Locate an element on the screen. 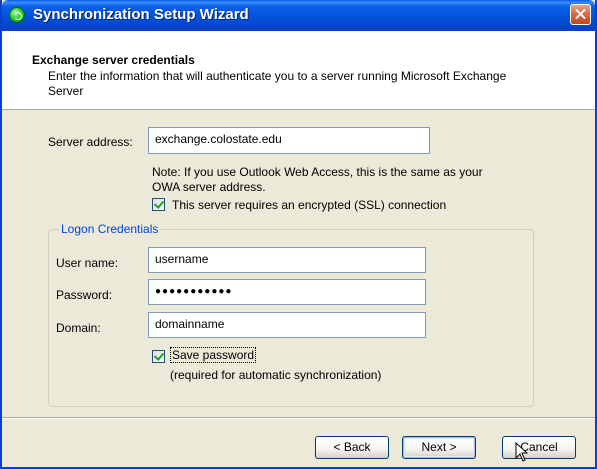 This screenshot has height=469, width=597. page-title: Exchange server credentials is located at coordinates (113, 60).